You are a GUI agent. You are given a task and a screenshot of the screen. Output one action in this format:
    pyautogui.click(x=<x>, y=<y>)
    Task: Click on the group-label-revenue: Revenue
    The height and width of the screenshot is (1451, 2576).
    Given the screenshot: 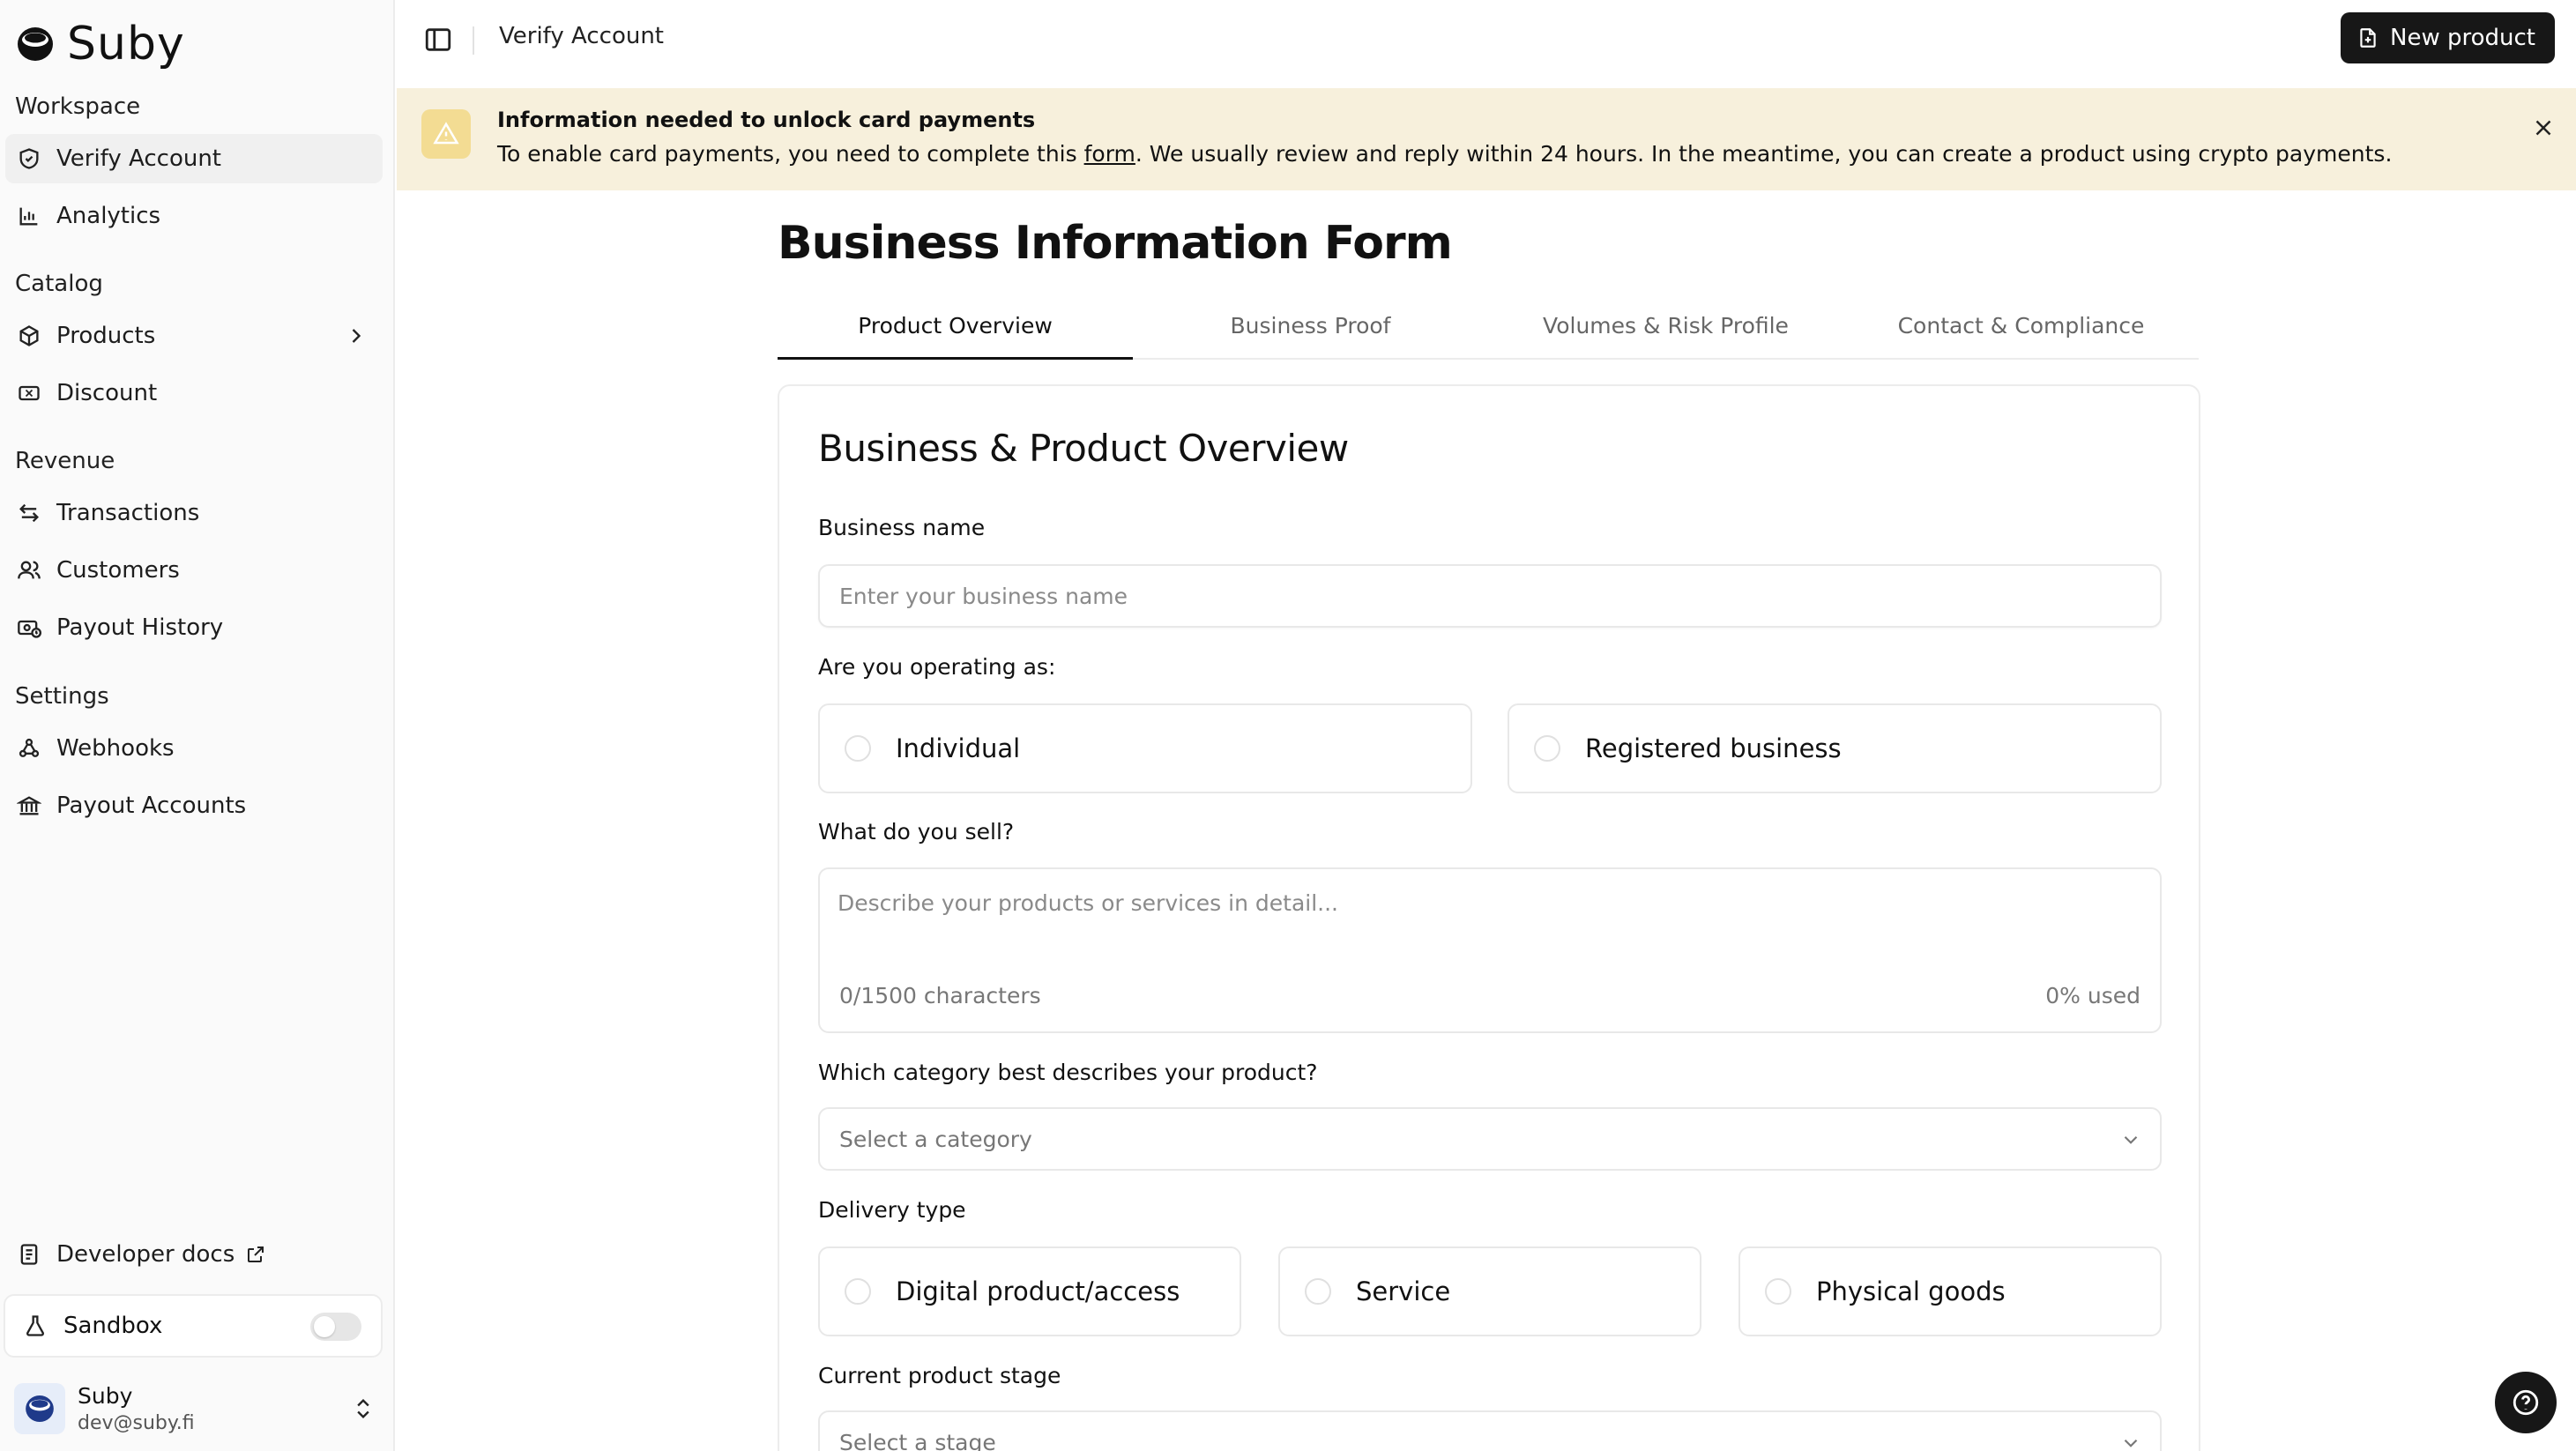 What is the action you would take?
    pyautogui.click(x=65, y=461)
    